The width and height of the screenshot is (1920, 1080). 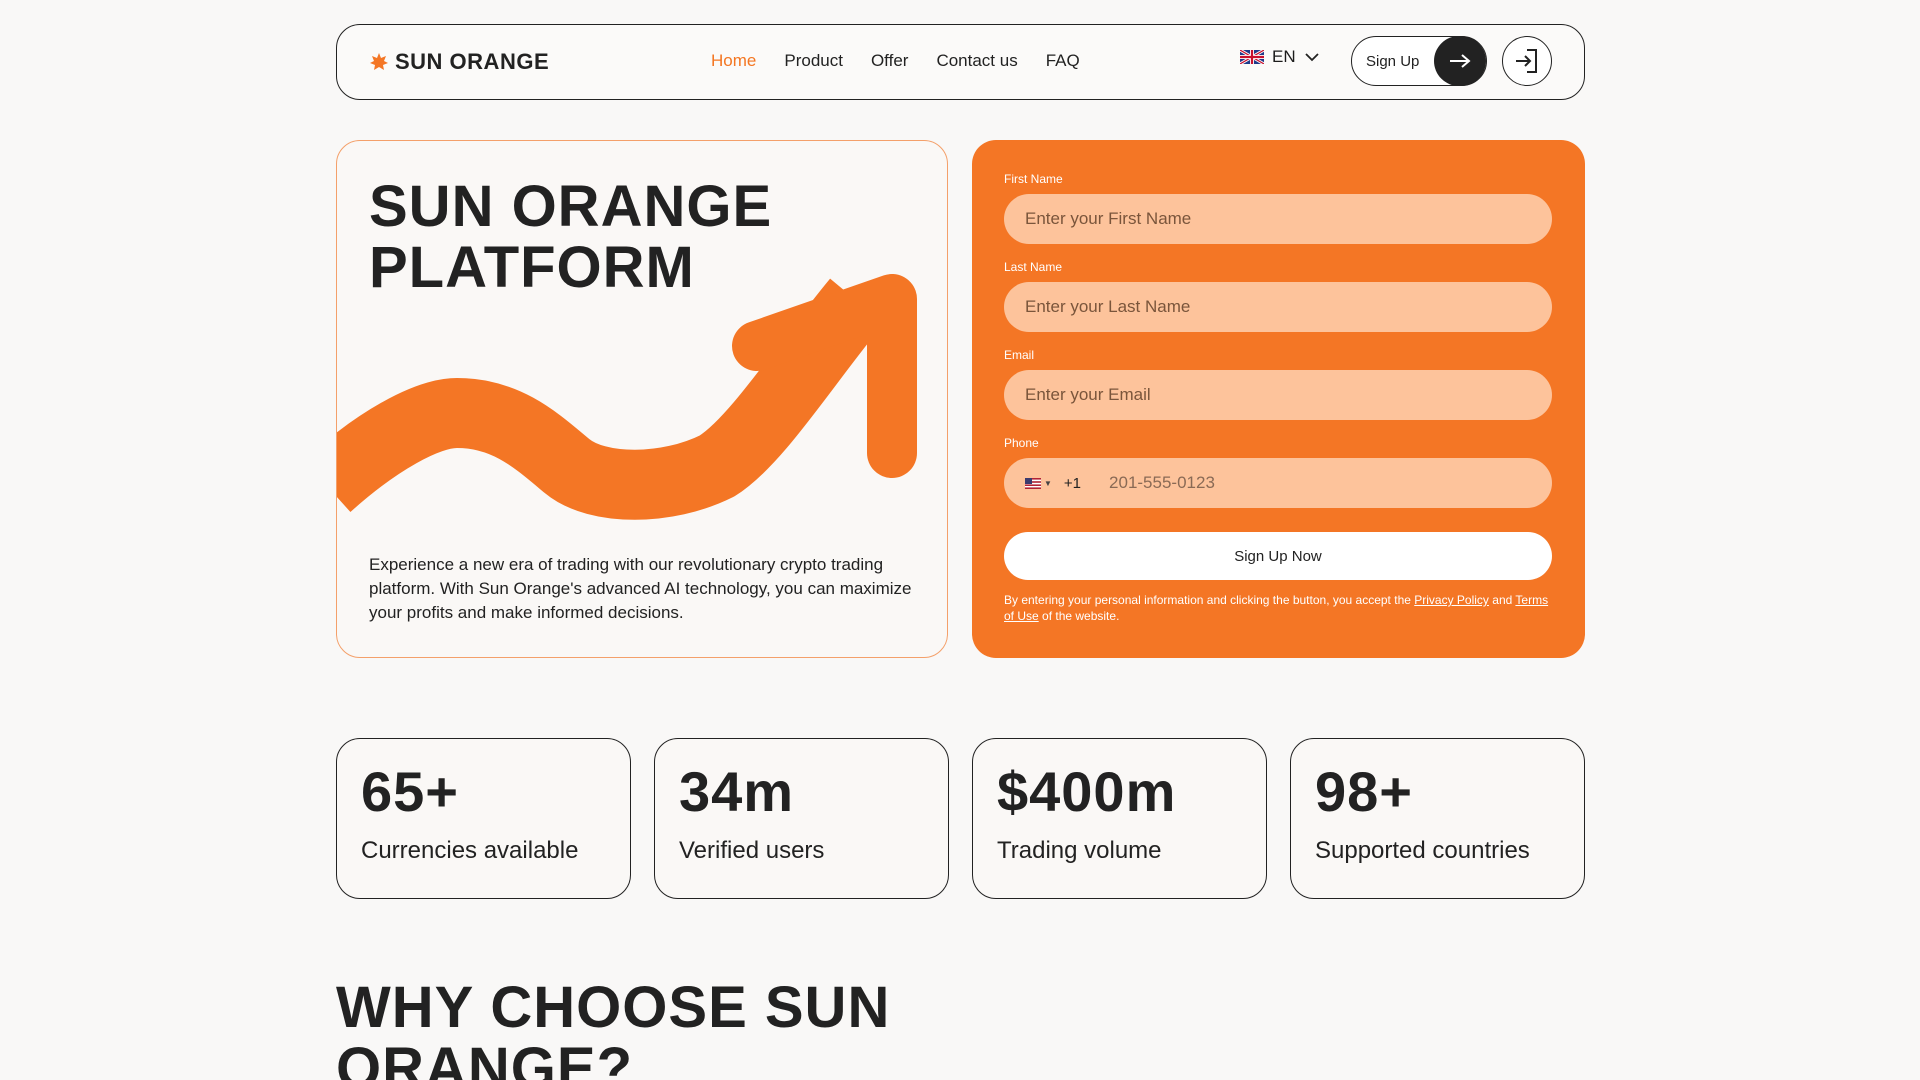 I want to click on phone-field, so click(x=1299, y=483).